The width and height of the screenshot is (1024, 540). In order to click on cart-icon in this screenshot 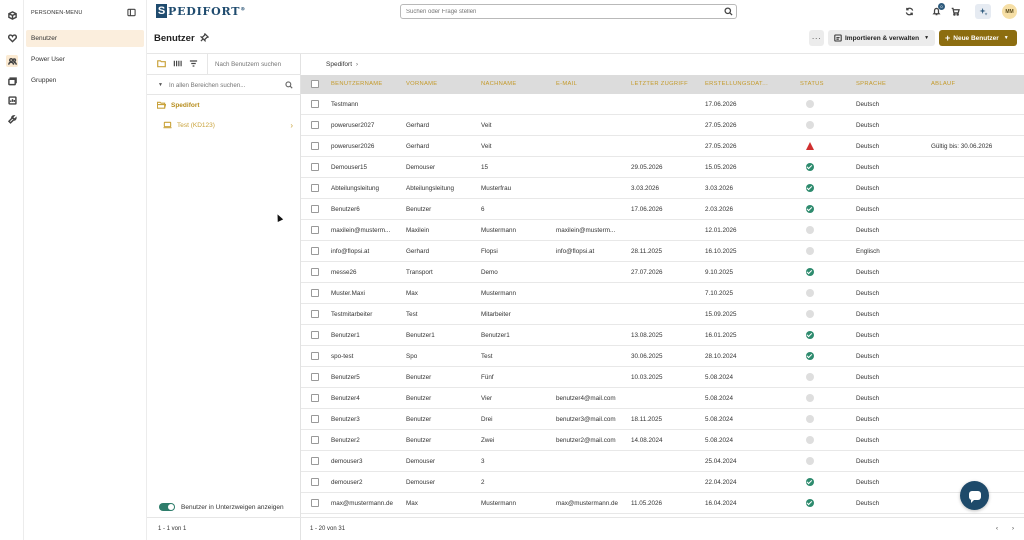, I will do `click(955, 11)`.